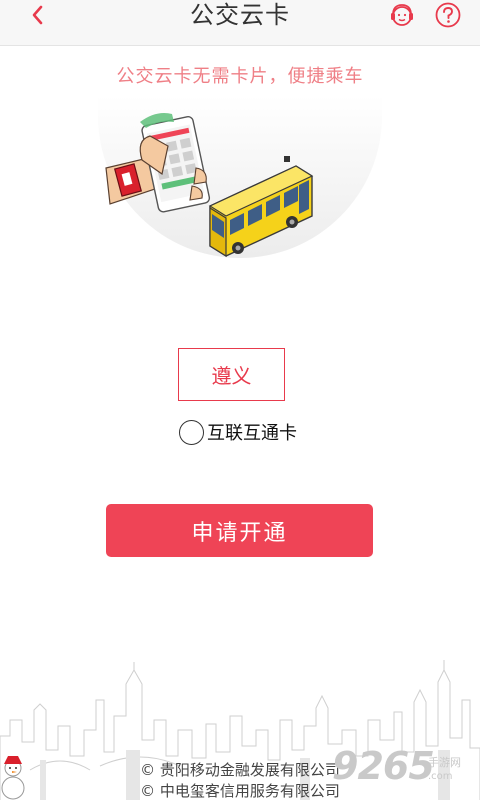 This screenshot has height=800, width=480. I want to click on city-select-label: 遵义, so click(231, 376).